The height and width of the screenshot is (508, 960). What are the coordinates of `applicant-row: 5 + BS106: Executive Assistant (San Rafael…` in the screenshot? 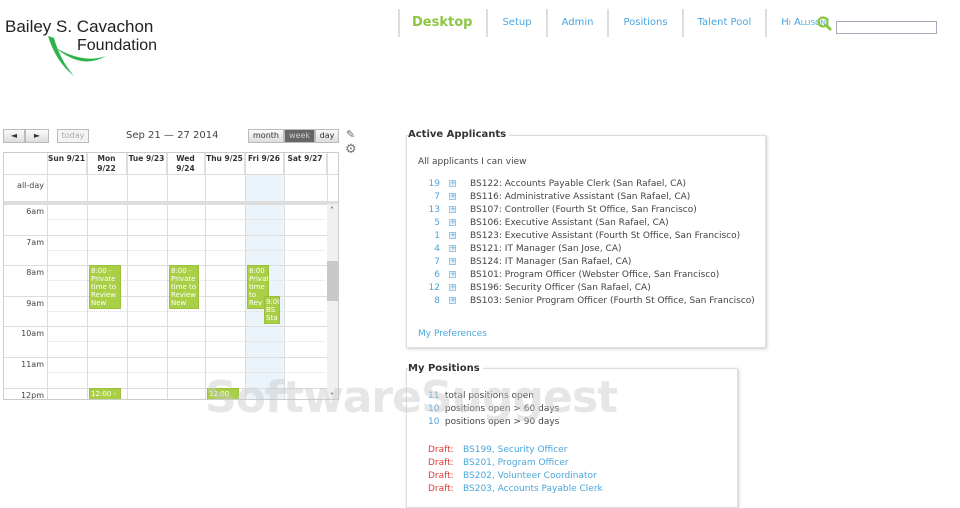 It's located at (544, 223).